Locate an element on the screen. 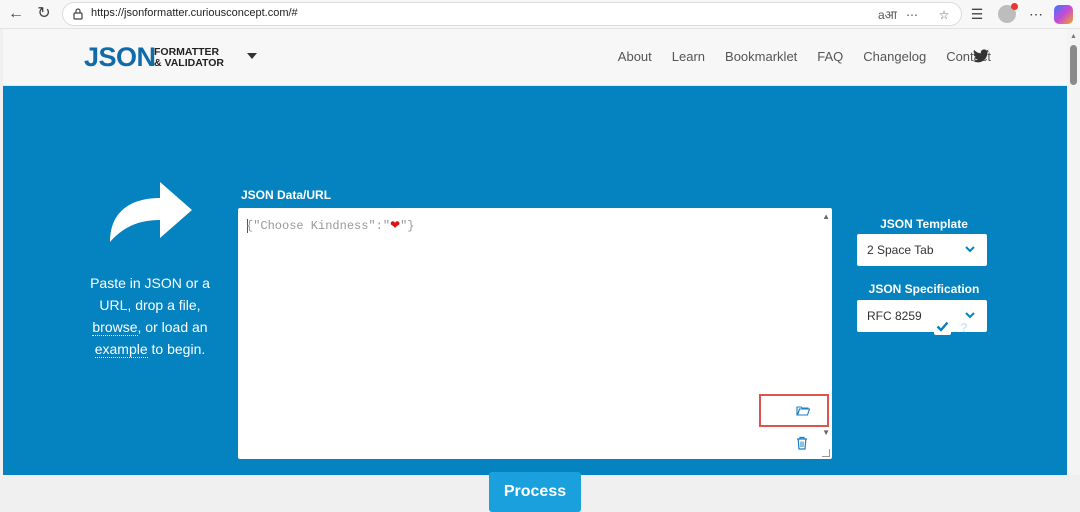 This screenshot has height=512, width=1080. scroll-down-icon: ▼ is located at coordinates (826, 432).